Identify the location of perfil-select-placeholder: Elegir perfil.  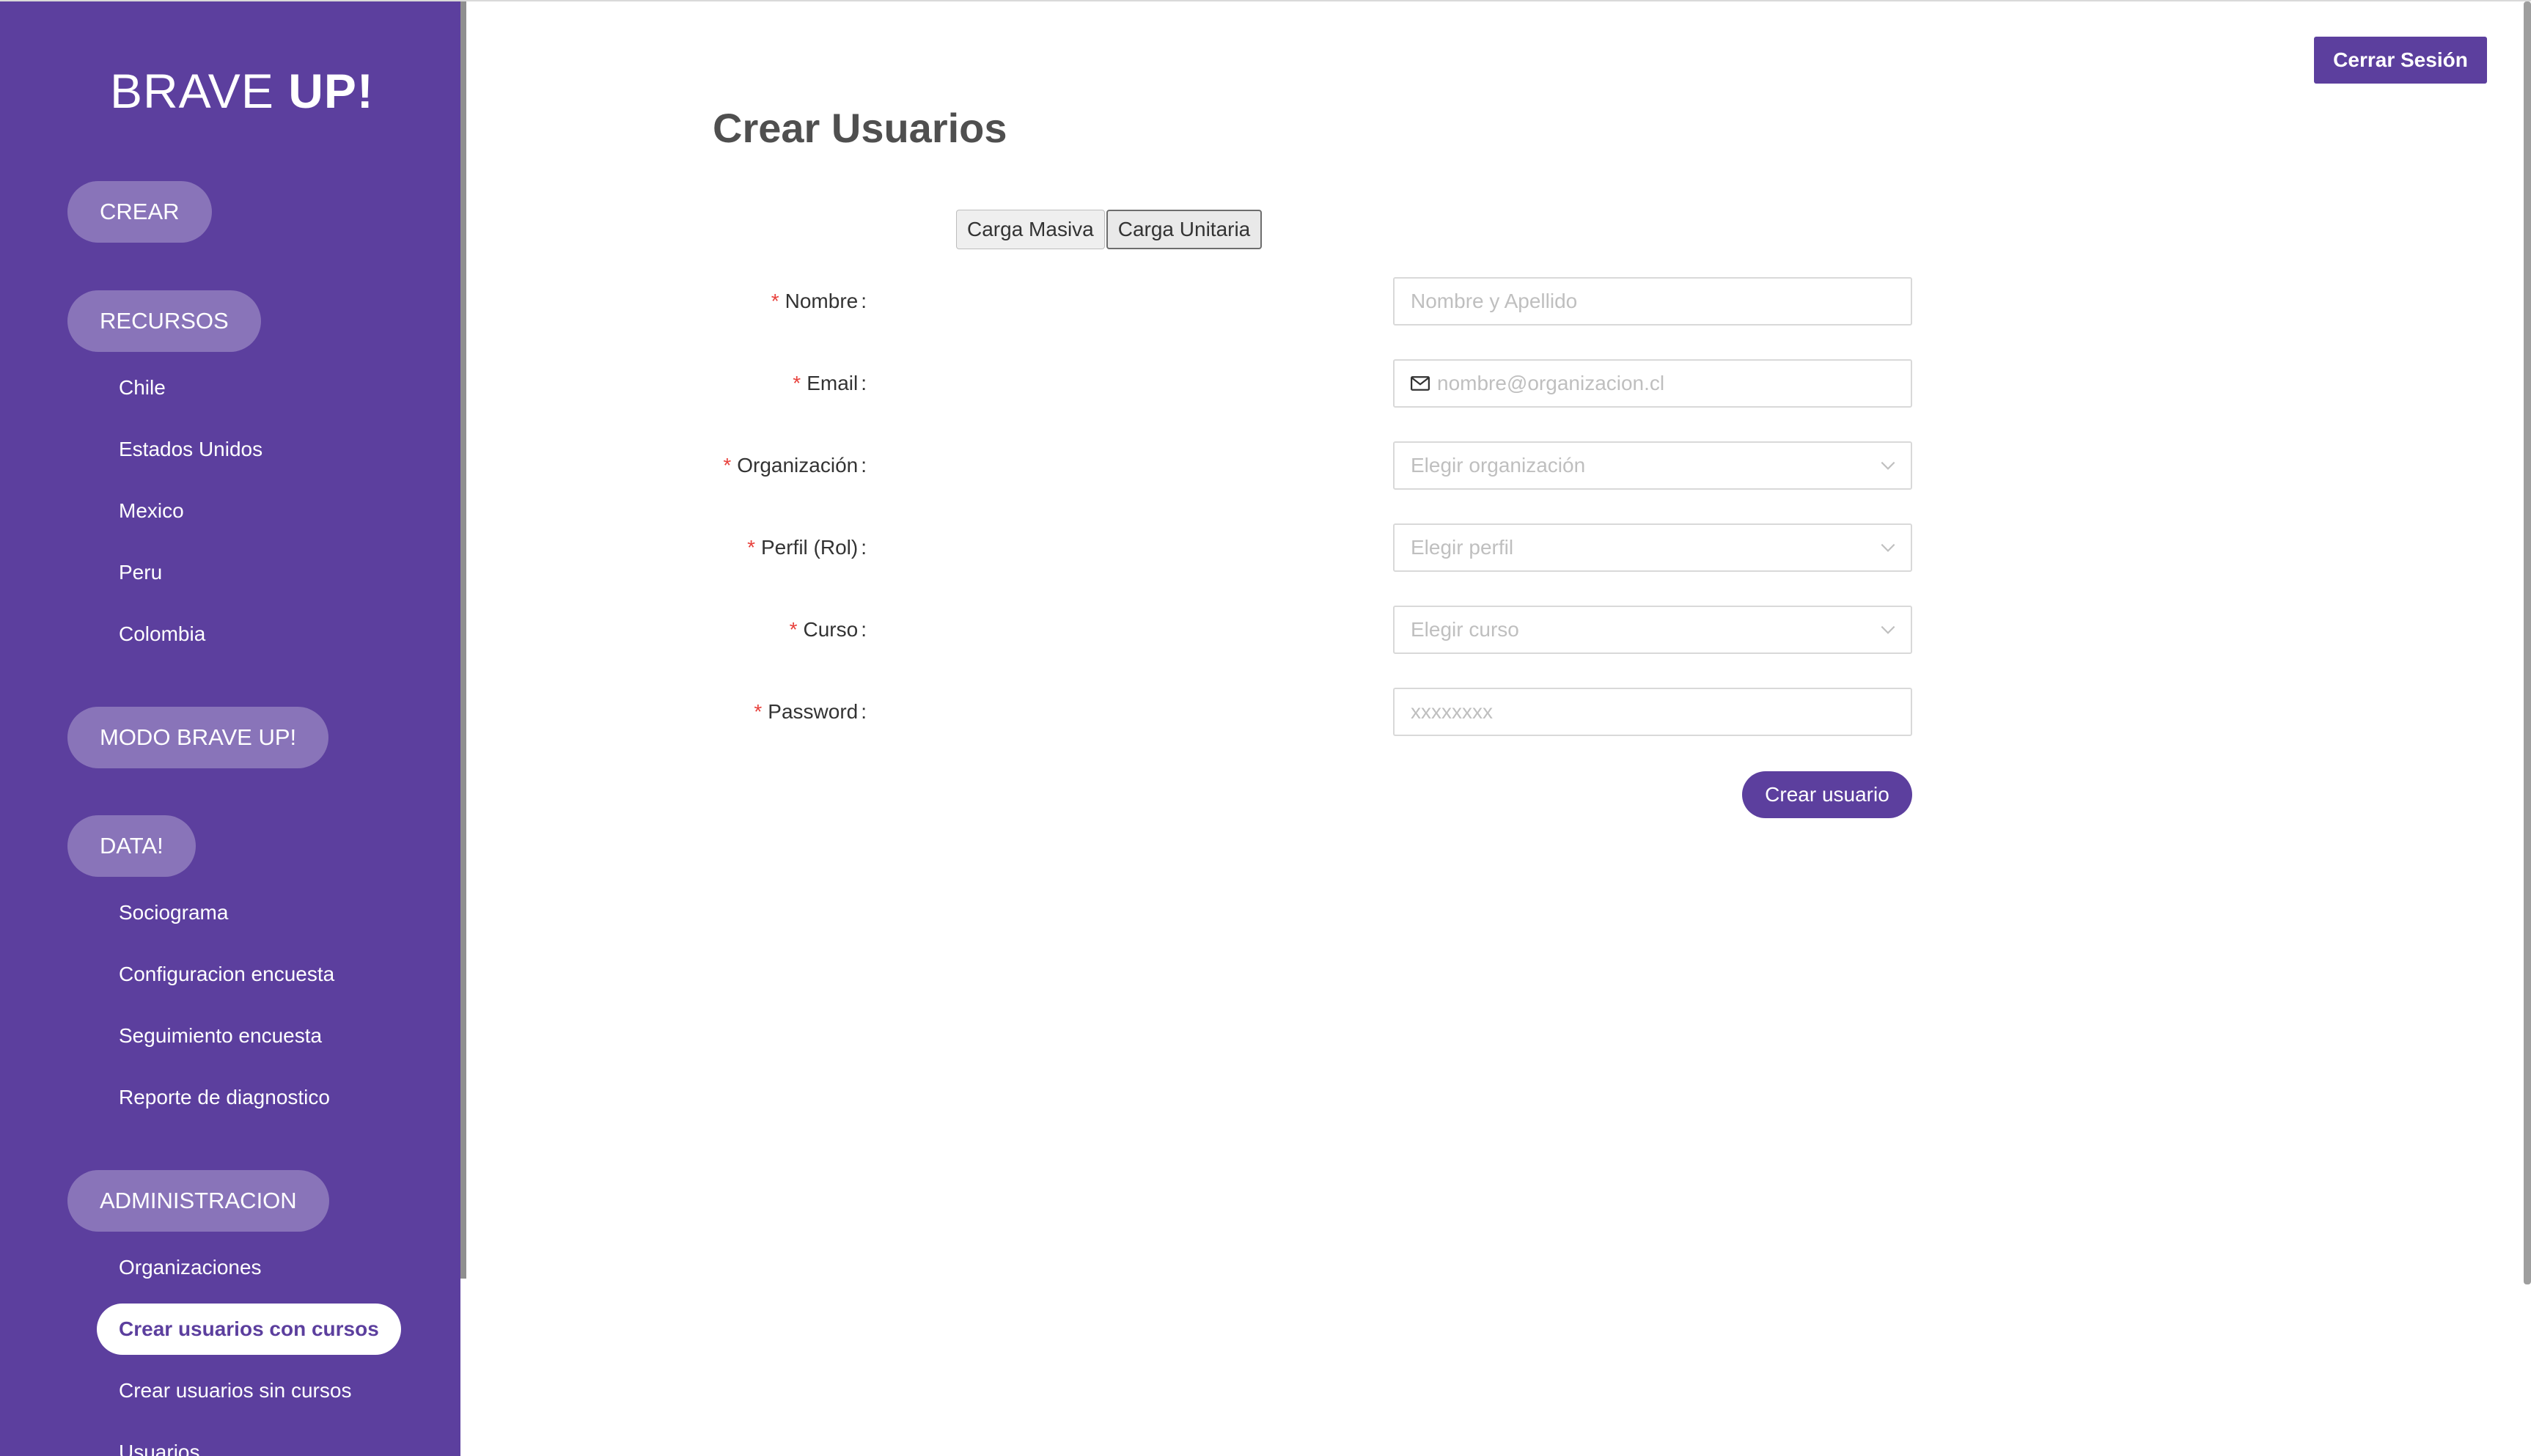
(1462, 547).